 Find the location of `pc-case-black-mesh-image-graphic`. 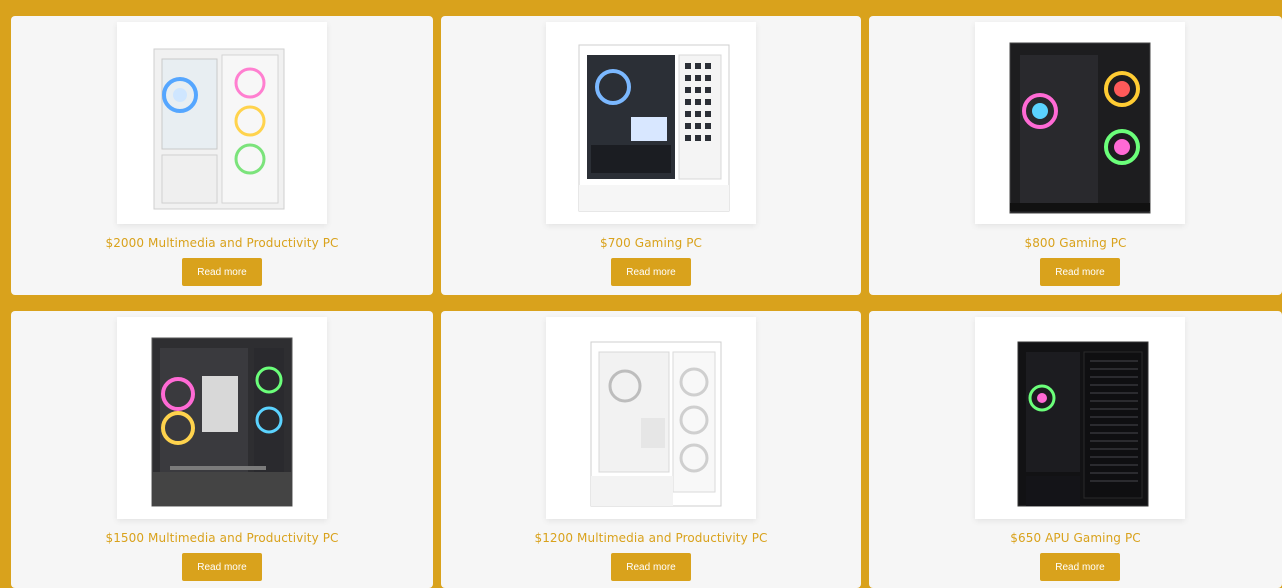

pc-case-black-mesh-image-graphic is located at coordinates (1083, 424).